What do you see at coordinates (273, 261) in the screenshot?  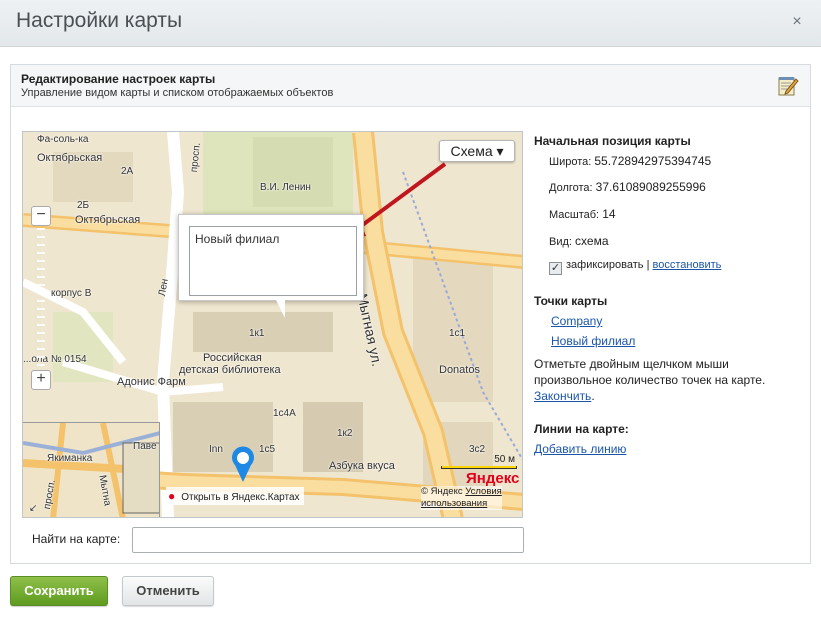 I see `point-name-textarea` at bounding box center [273, 261].